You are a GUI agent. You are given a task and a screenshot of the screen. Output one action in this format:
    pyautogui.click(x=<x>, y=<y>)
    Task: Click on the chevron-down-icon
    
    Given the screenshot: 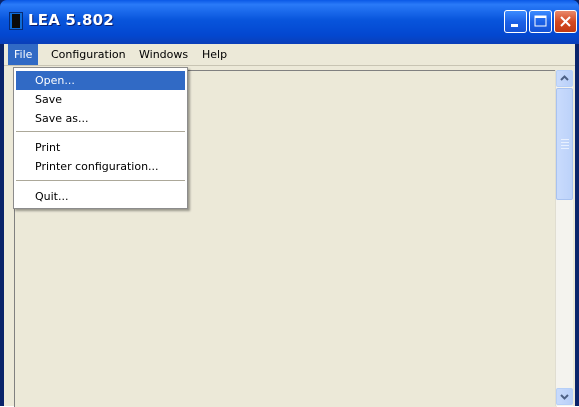 What is the action you would take?
    pyautogui.click(x=564, y=397)
    